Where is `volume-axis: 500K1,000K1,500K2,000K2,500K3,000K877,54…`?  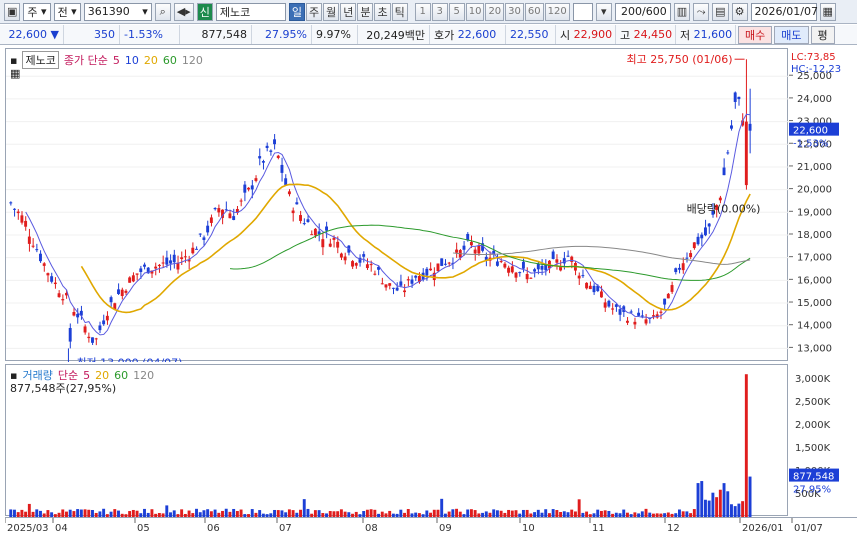
volume-axis: 500K1,000K1,500K2,000K2,500K3,000K877,54… is located at coordinates (823, 440).